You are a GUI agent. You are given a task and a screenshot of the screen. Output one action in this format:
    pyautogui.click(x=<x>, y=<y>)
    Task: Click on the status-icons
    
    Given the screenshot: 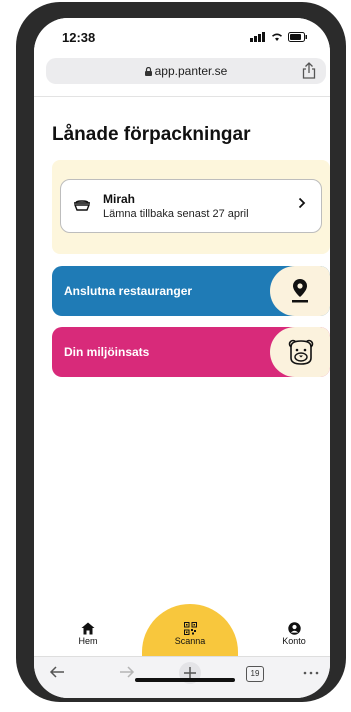 What is the action you would take?
    pyautogui.click(x=279, y=37)
    